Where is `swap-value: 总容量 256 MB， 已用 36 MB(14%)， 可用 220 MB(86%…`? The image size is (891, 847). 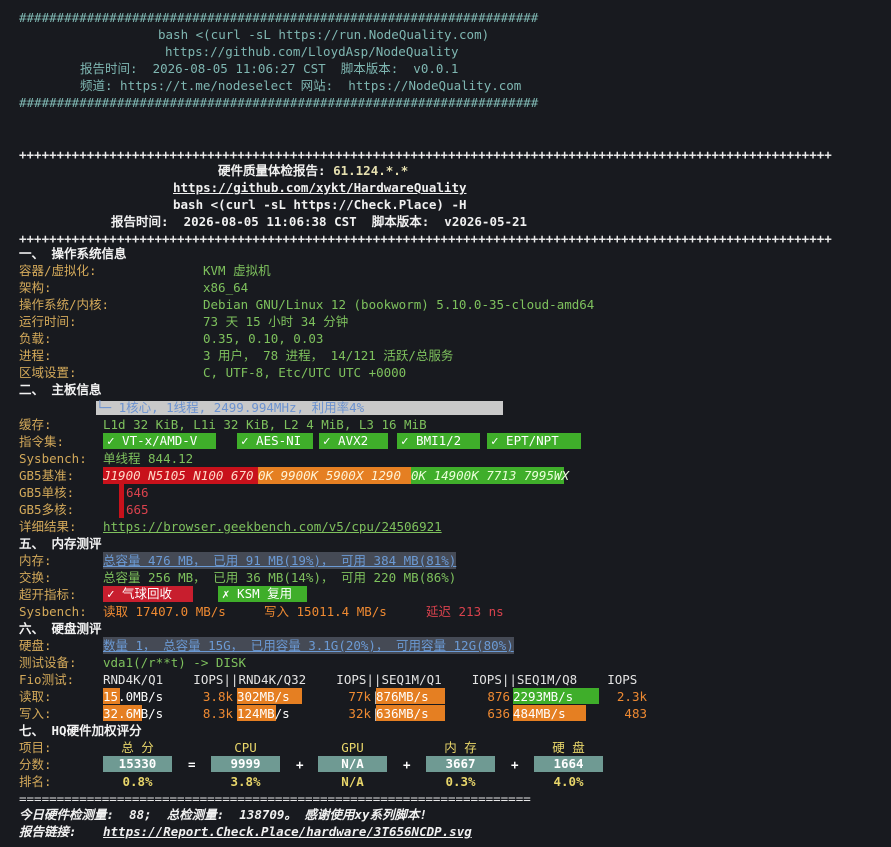 swap-value: 总容量 256 MB， 已用 36 MB(14%)， 可用 220 MB(86%… is located at coordinates (280, 577).